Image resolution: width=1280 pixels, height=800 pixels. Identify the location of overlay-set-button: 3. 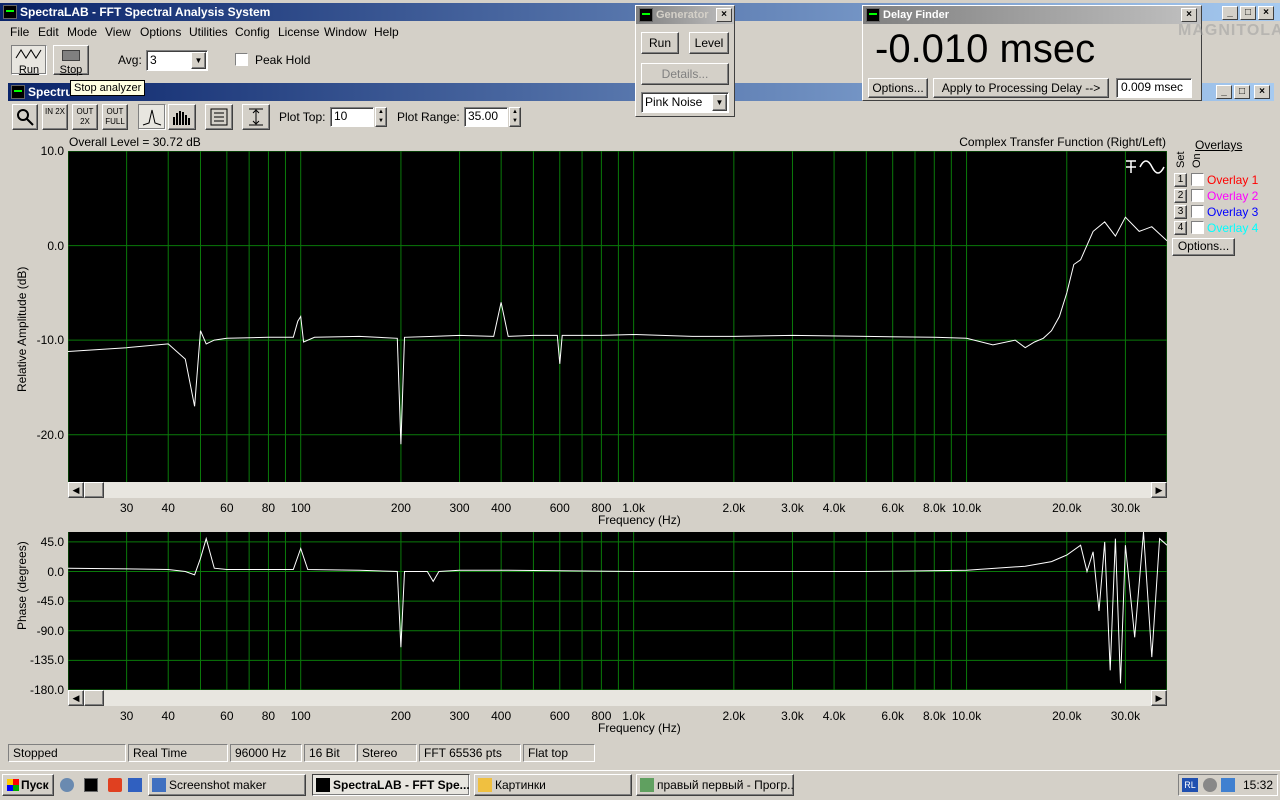
(1180, 212).